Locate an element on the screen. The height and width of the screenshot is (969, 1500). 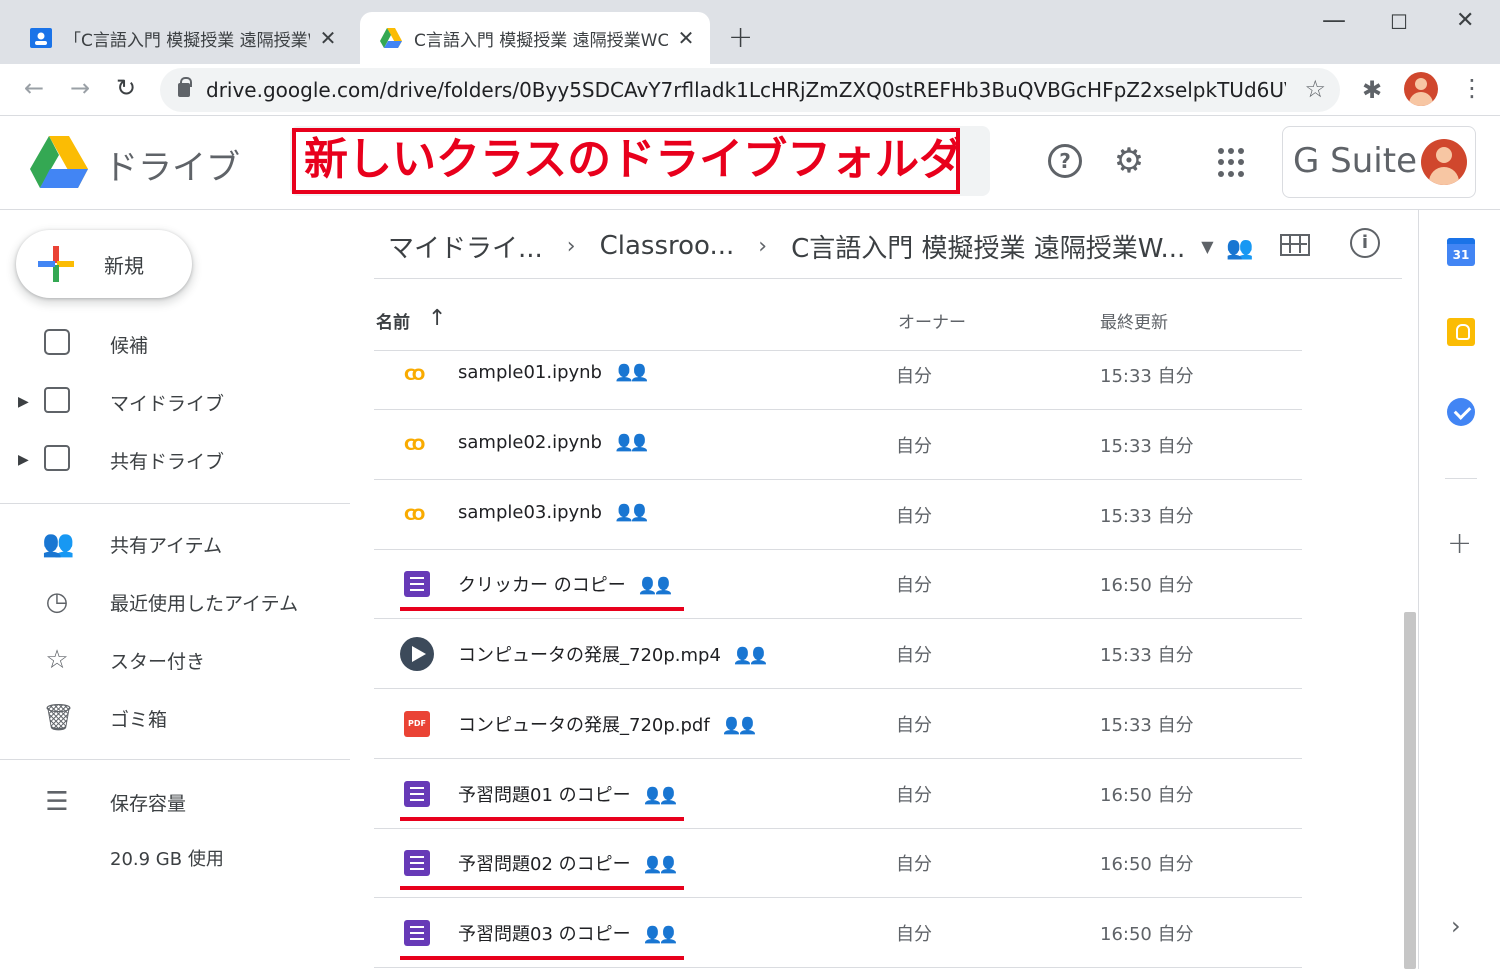
sidebar-item-label: マイドライブ is located at coordinates (167, 403).